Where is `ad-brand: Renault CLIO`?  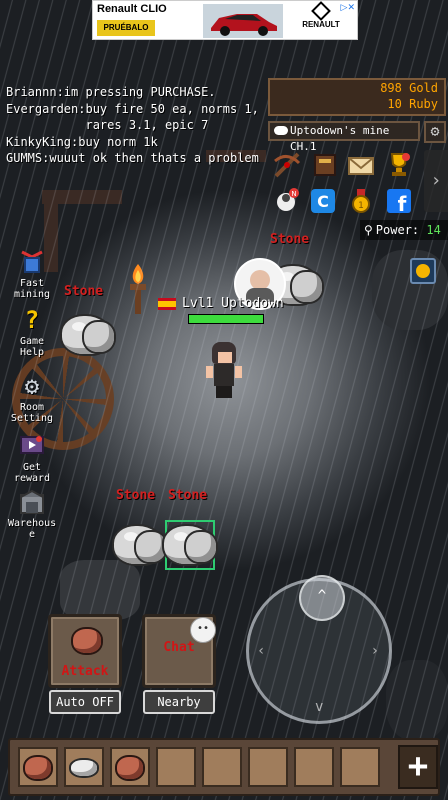 ad-brand: Renault CLIO is located at coordinates (132, 9).